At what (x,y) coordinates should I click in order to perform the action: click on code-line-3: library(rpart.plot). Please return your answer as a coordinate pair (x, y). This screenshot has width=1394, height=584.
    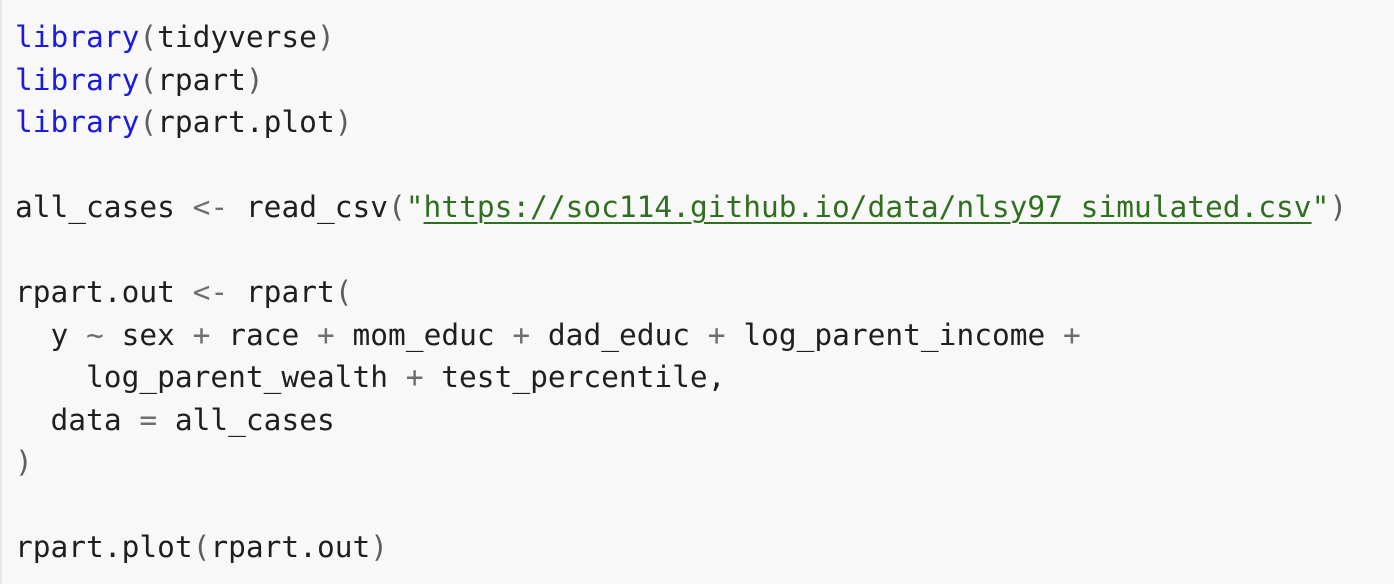
    Looking at the image, I should click on (681, 122).